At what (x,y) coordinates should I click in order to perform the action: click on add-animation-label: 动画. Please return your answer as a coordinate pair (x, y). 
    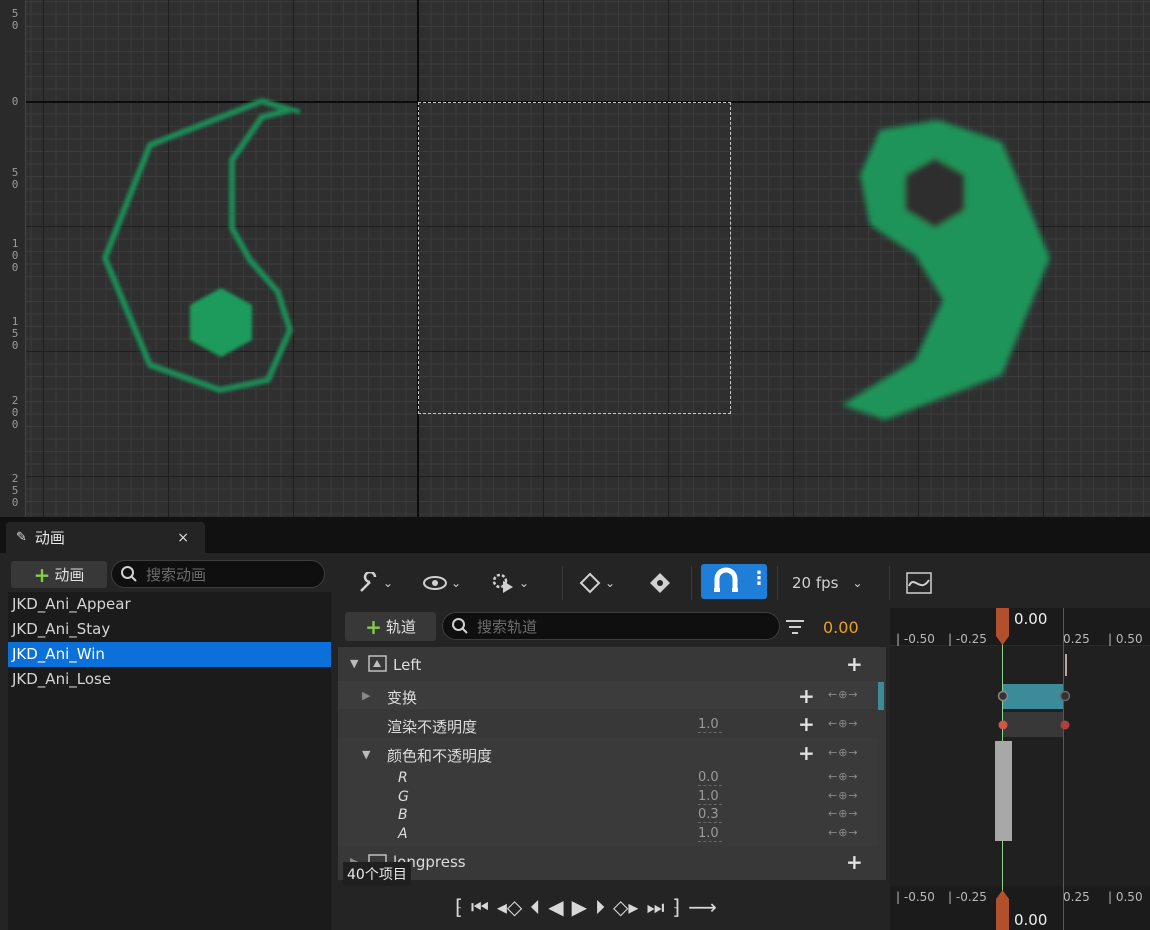
    Looking at the image, I should click on (69, 575).